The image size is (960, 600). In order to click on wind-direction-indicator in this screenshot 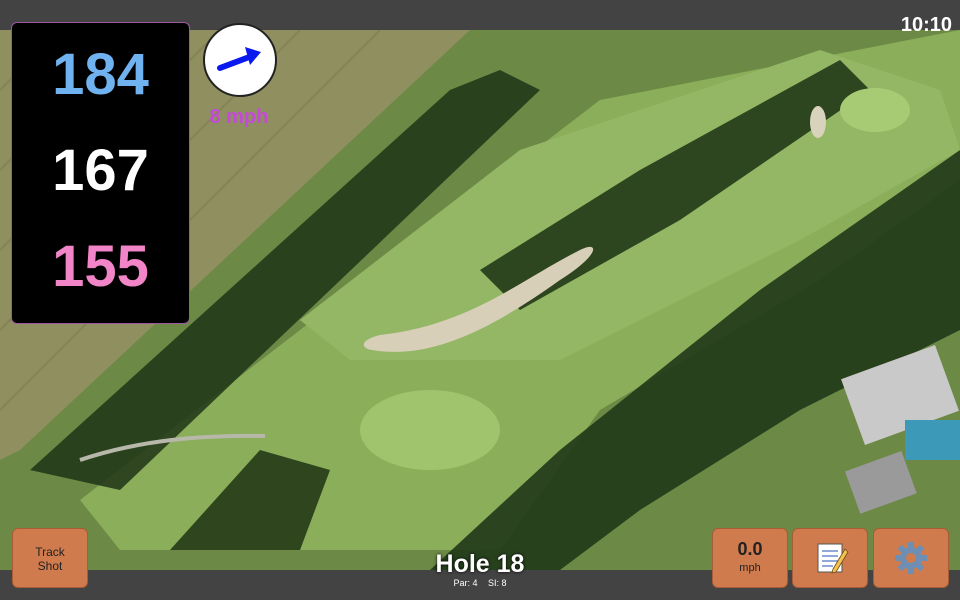, I will do `click(240, 60)`.